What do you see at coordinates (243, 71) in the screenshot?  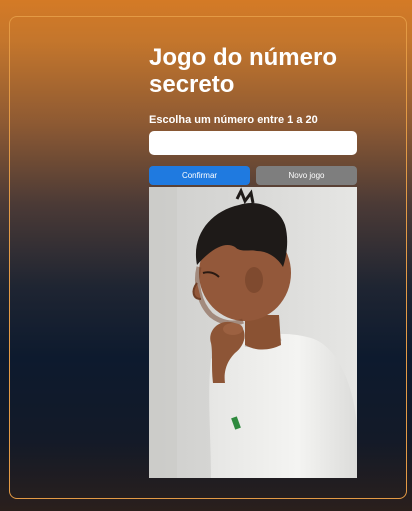 I see `page-title: Jogo do número secreto` at bounding box center [243, 71].